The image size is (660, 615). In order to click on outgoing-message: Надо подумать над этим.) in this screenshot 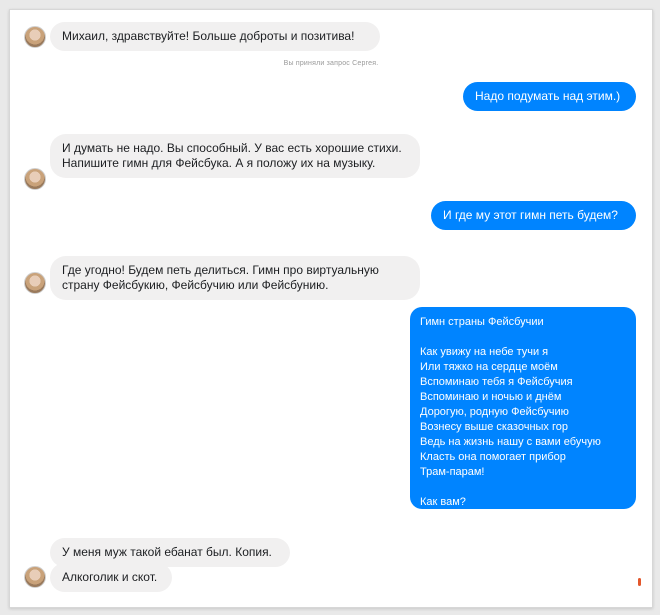, I will do `click(549, 96)`.